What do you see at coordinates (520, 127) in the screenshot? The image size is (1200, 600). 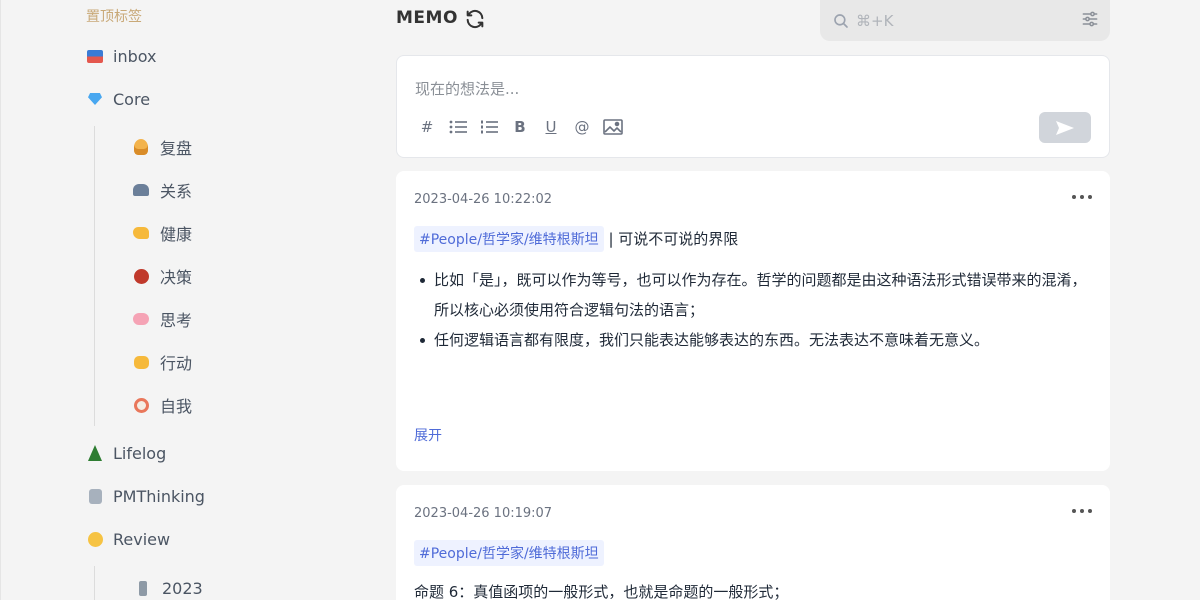 I see `bold-icon: B` at bounding box center [520, 127].